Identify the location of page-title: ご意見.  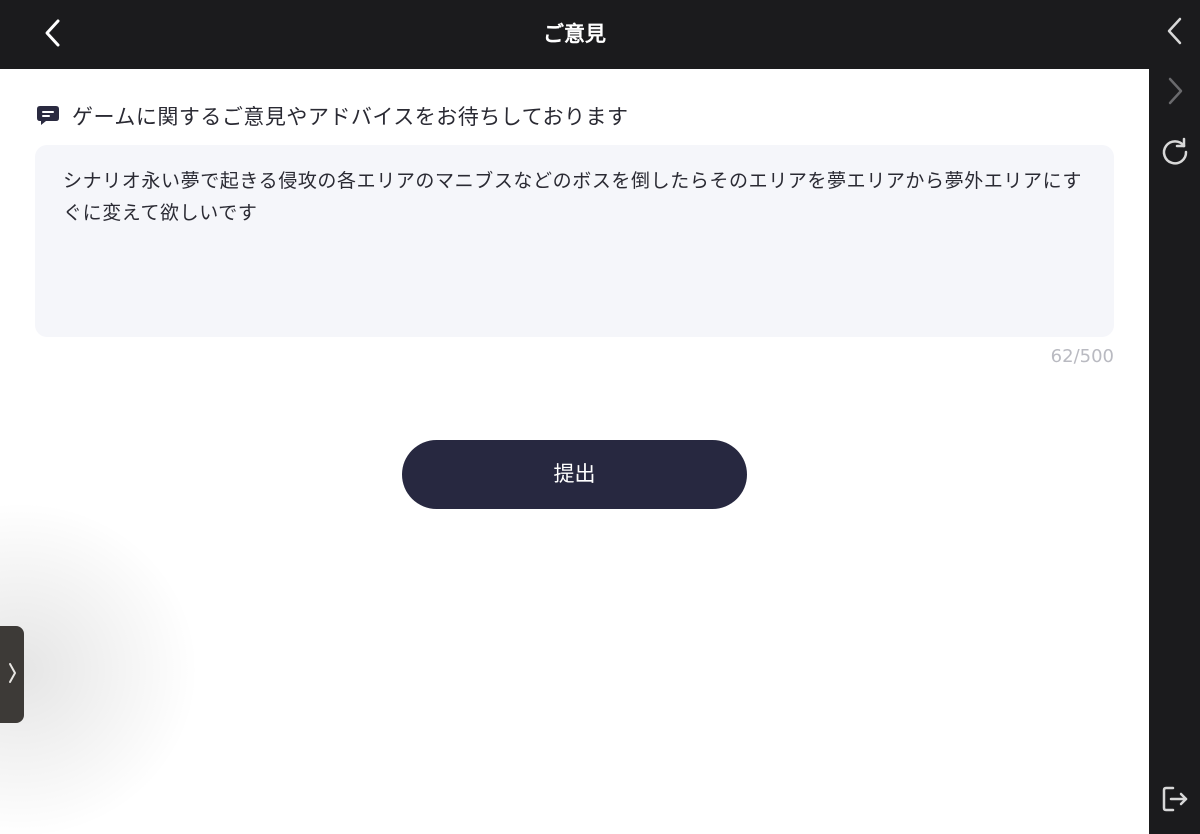
(574, 34).